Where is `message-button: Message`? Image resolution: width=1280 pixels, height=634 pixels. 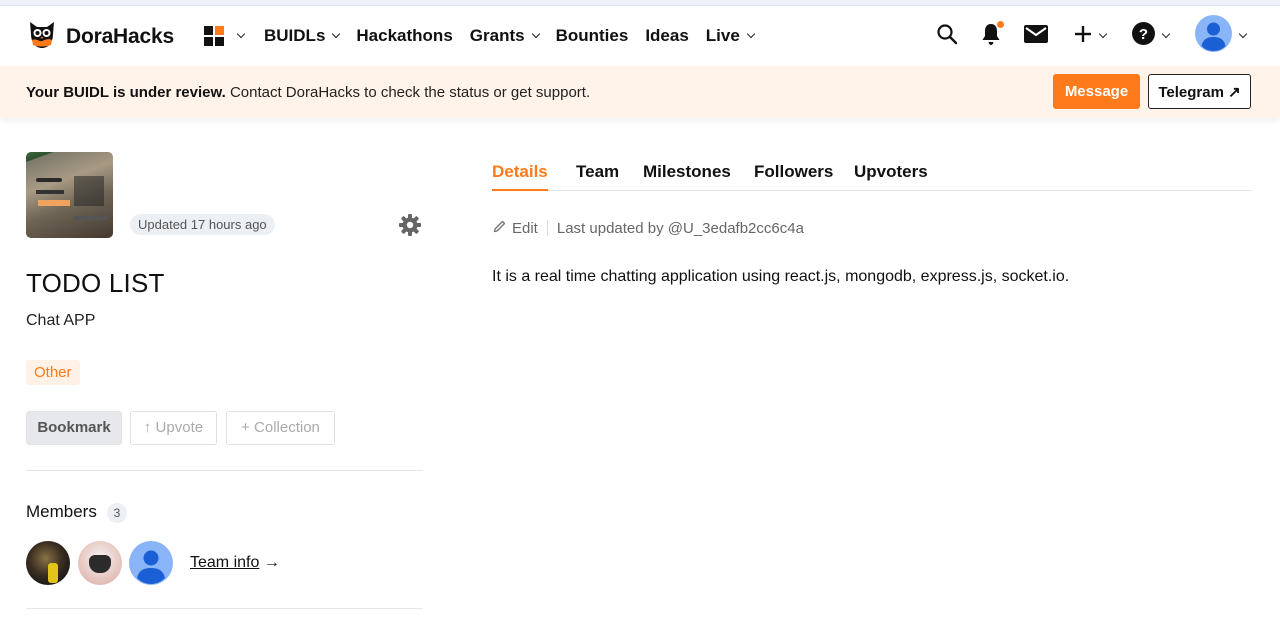 message-button: Message is located at coordinates (1096, 91).